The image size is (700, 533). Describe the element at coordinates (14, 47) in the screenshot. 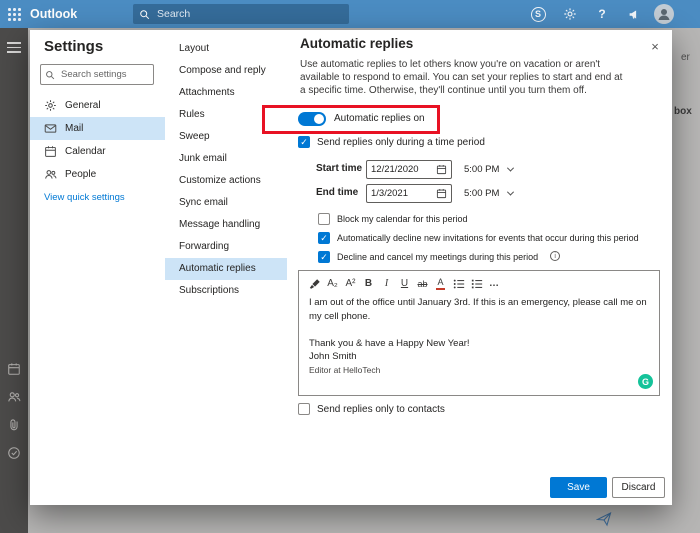

I see `hamburger-icon` at that location.